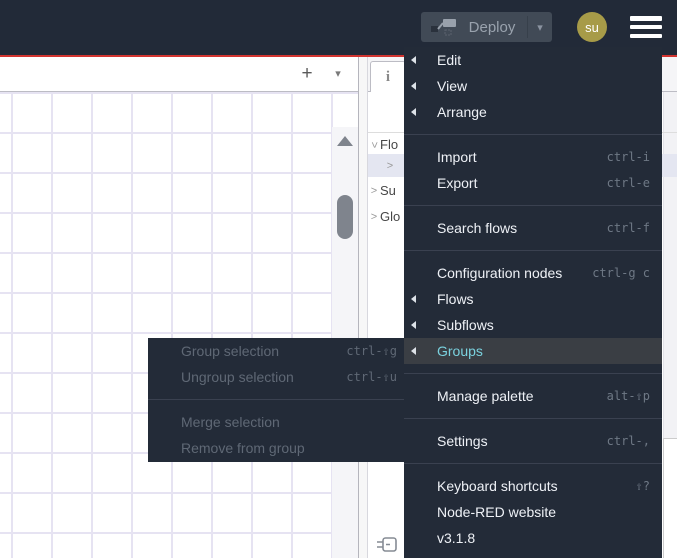 The image size is (677, 558). I want to click on main-menu-button, so click(646, 27).